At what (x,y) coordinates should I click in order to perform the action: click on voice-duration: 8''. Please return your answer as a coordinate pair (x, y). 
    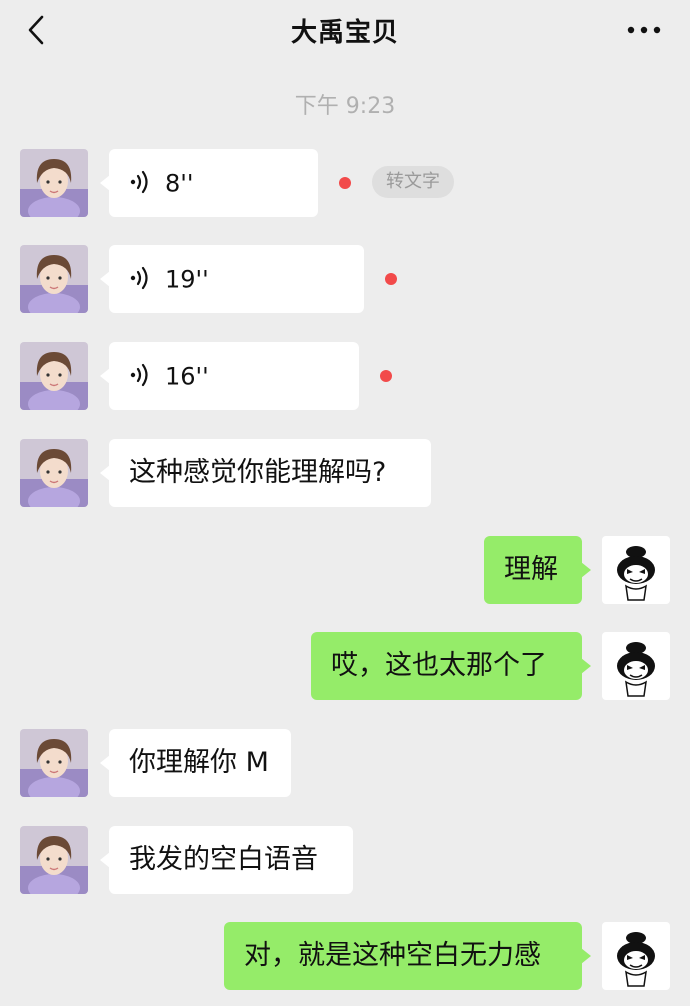
    Looking at the image, I should click on (179, 183).